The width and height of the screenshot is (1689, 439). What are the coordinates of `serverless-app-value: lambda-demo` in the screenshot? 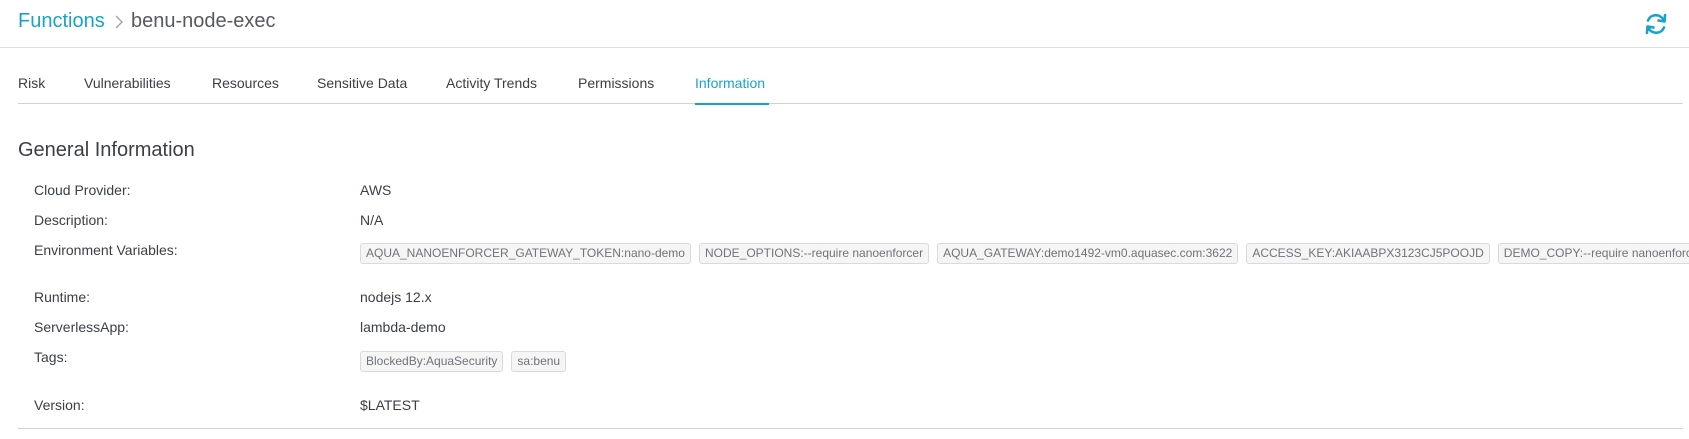 It's located at (403, 327).